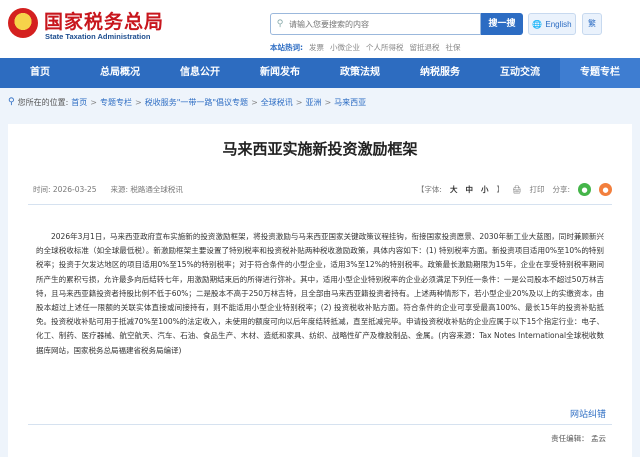 The width and height of the screenshot is (640, 457). I want to click on wechat-share-icon: ●, so click(584, 189).